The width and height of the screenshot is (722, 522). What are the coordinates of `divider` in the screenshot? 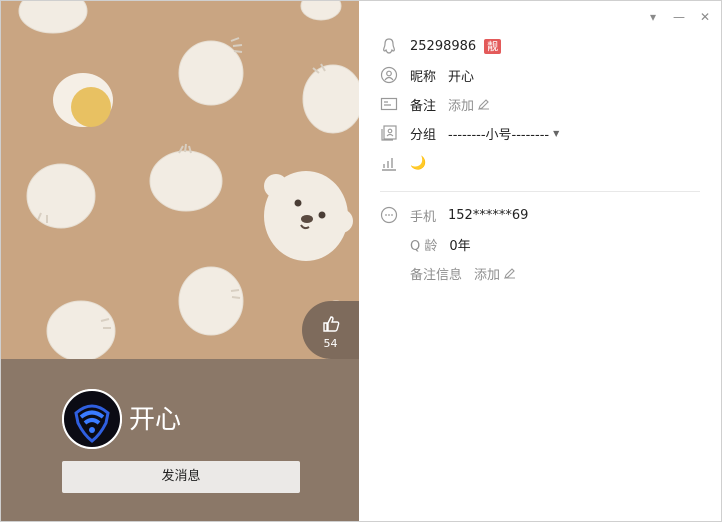 It's located at (540, 191).